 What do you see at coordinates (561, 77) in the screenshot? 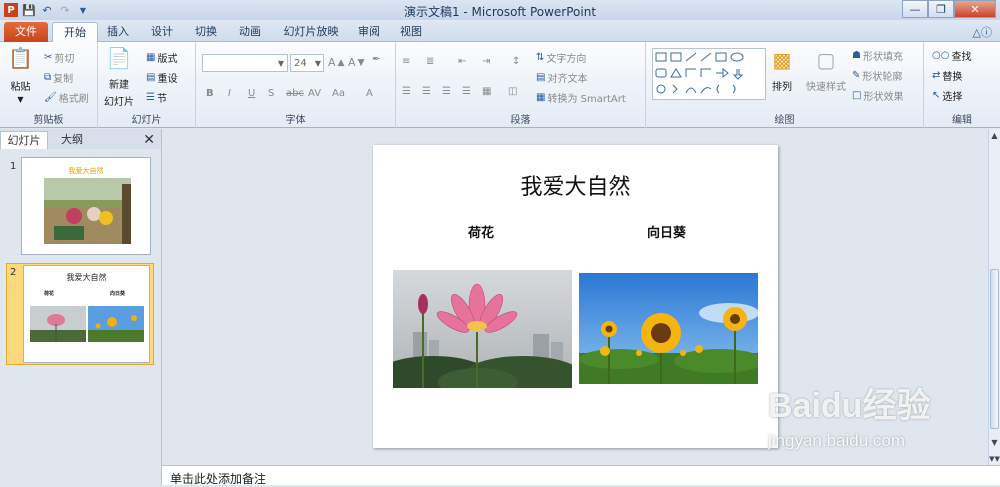
I see `align-text-button: ▤ 对齐文本` at bounding box center [561, 77].